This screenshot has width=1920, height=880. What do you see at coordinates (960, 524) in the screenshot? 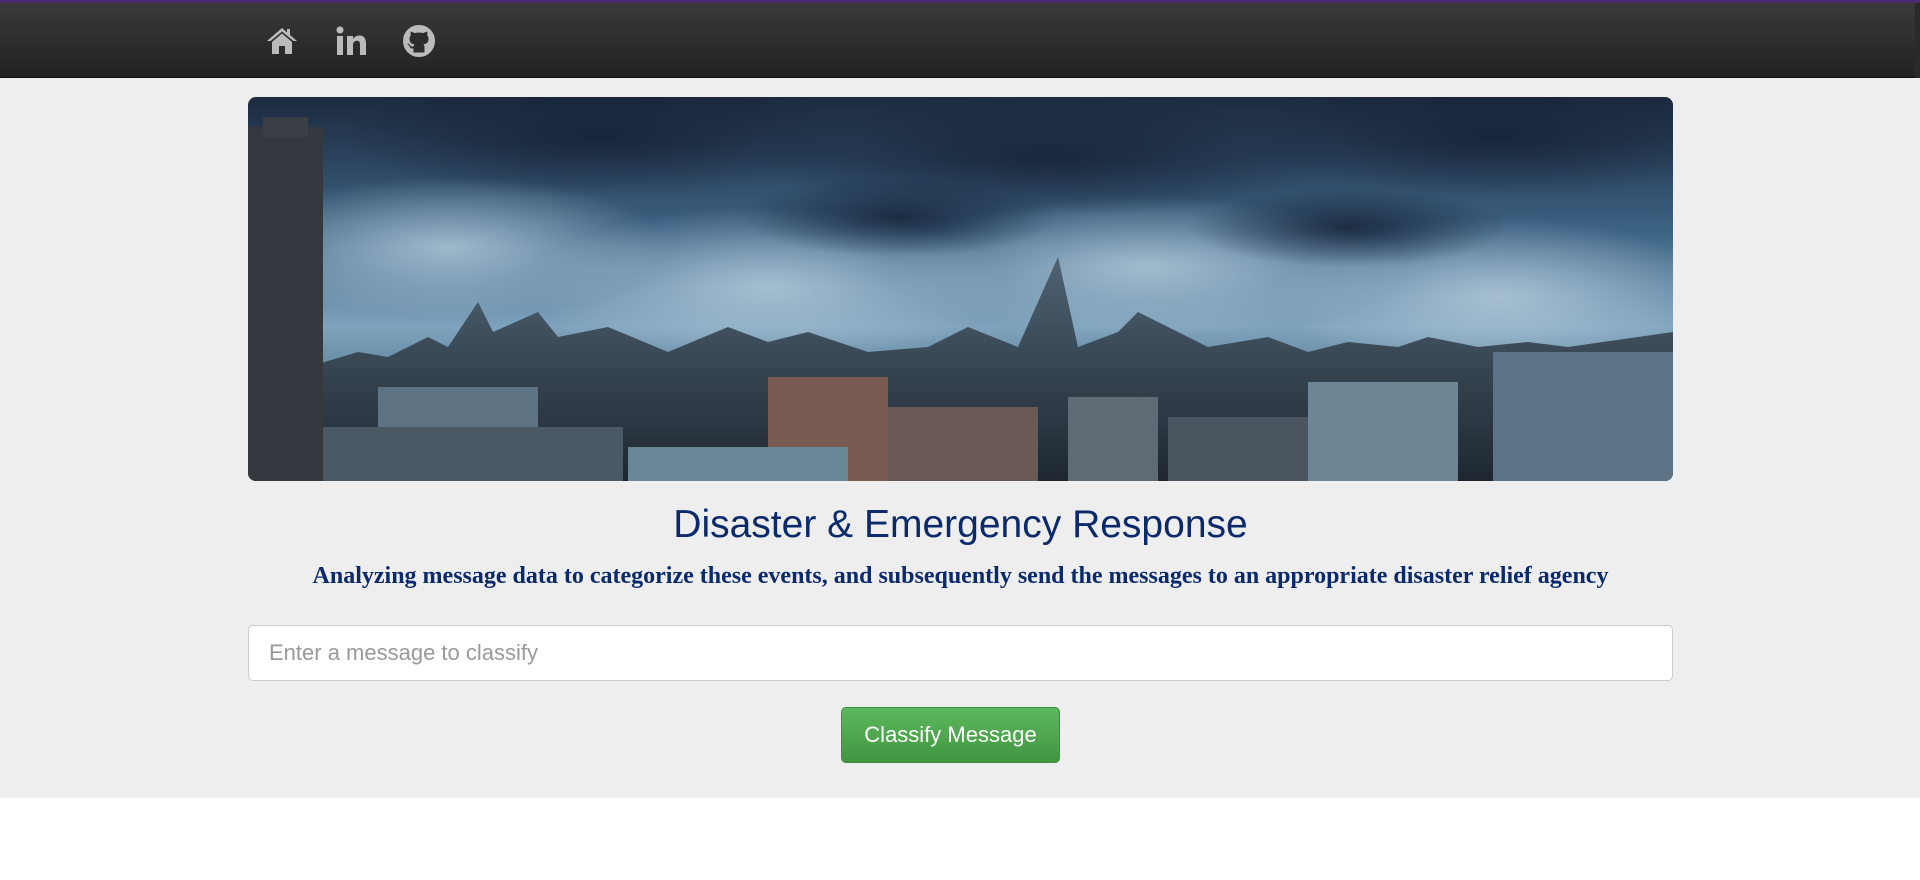
I see `page-title: Disaster & Emergency Response` at bounding box center [960, 524].